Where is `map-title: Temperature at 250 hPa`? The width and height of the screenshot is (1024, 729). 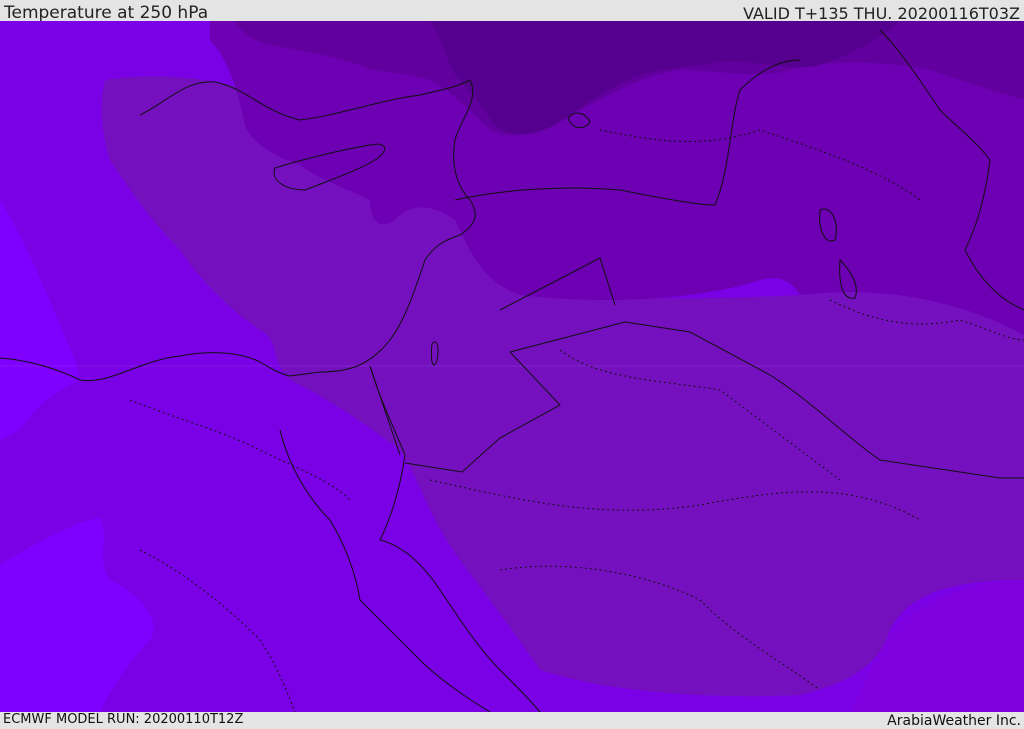 map-title: Temperature at 250 hPa is located at coordinates (106, 13).